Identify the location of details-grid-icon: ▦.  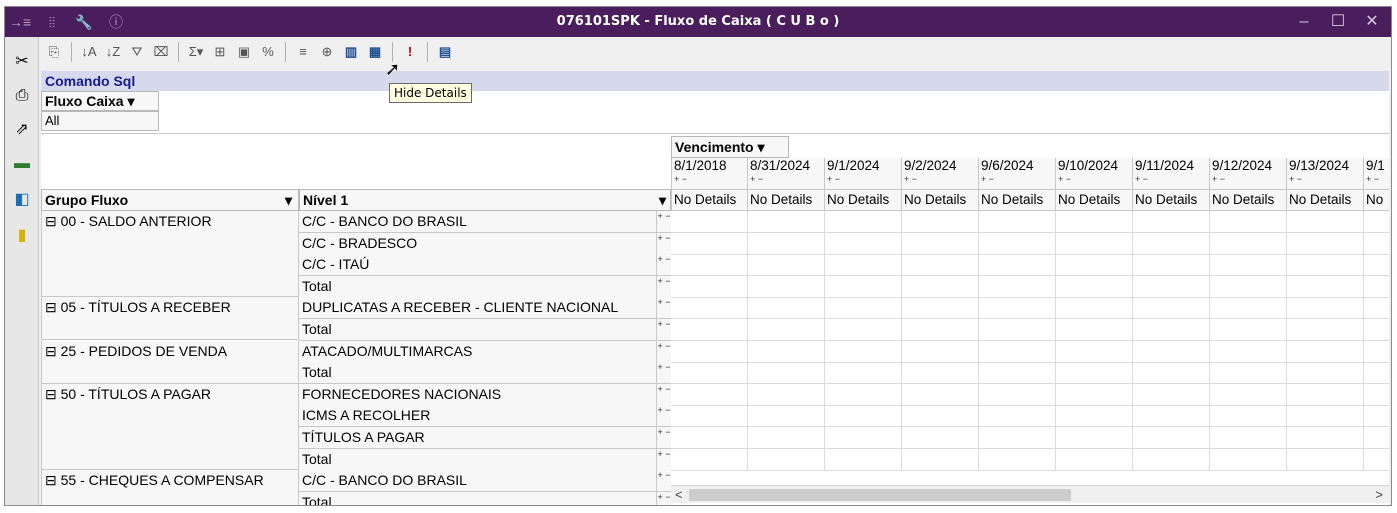
(375, 52).